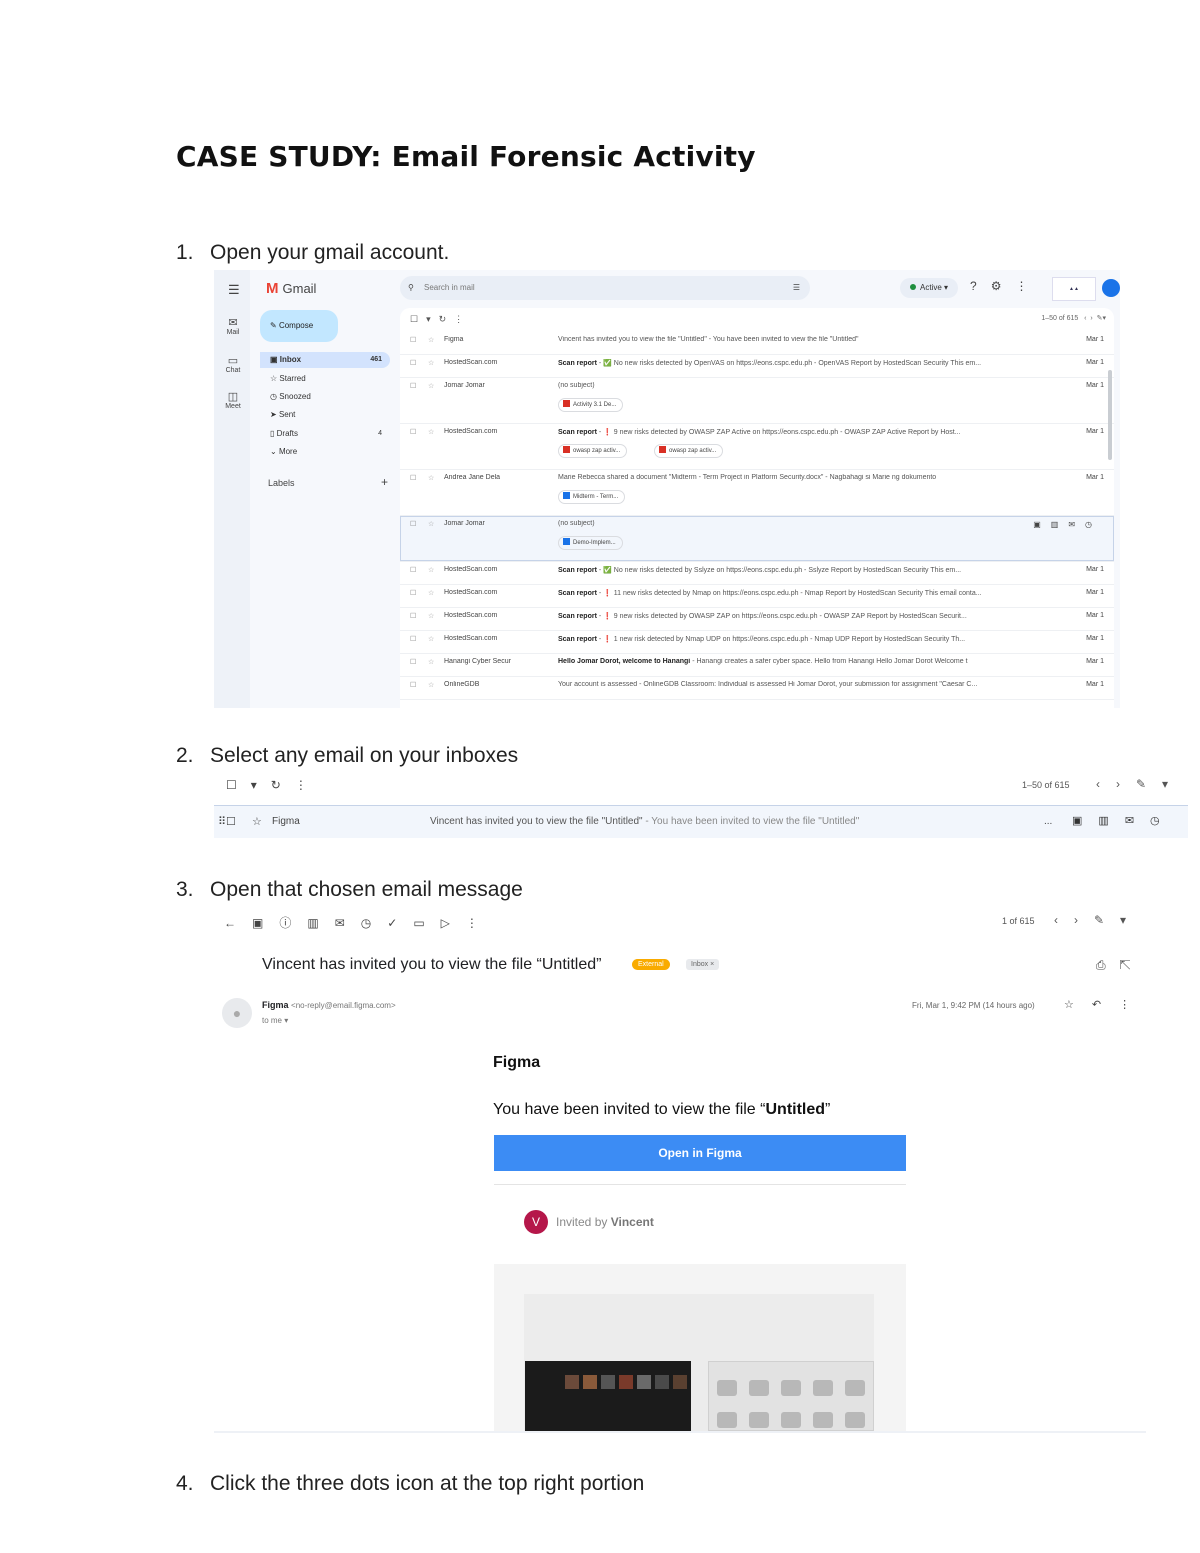 This screenshot has height=1553, width=1200. I want to click on add-task-icon: ✓, so click(400, 923).